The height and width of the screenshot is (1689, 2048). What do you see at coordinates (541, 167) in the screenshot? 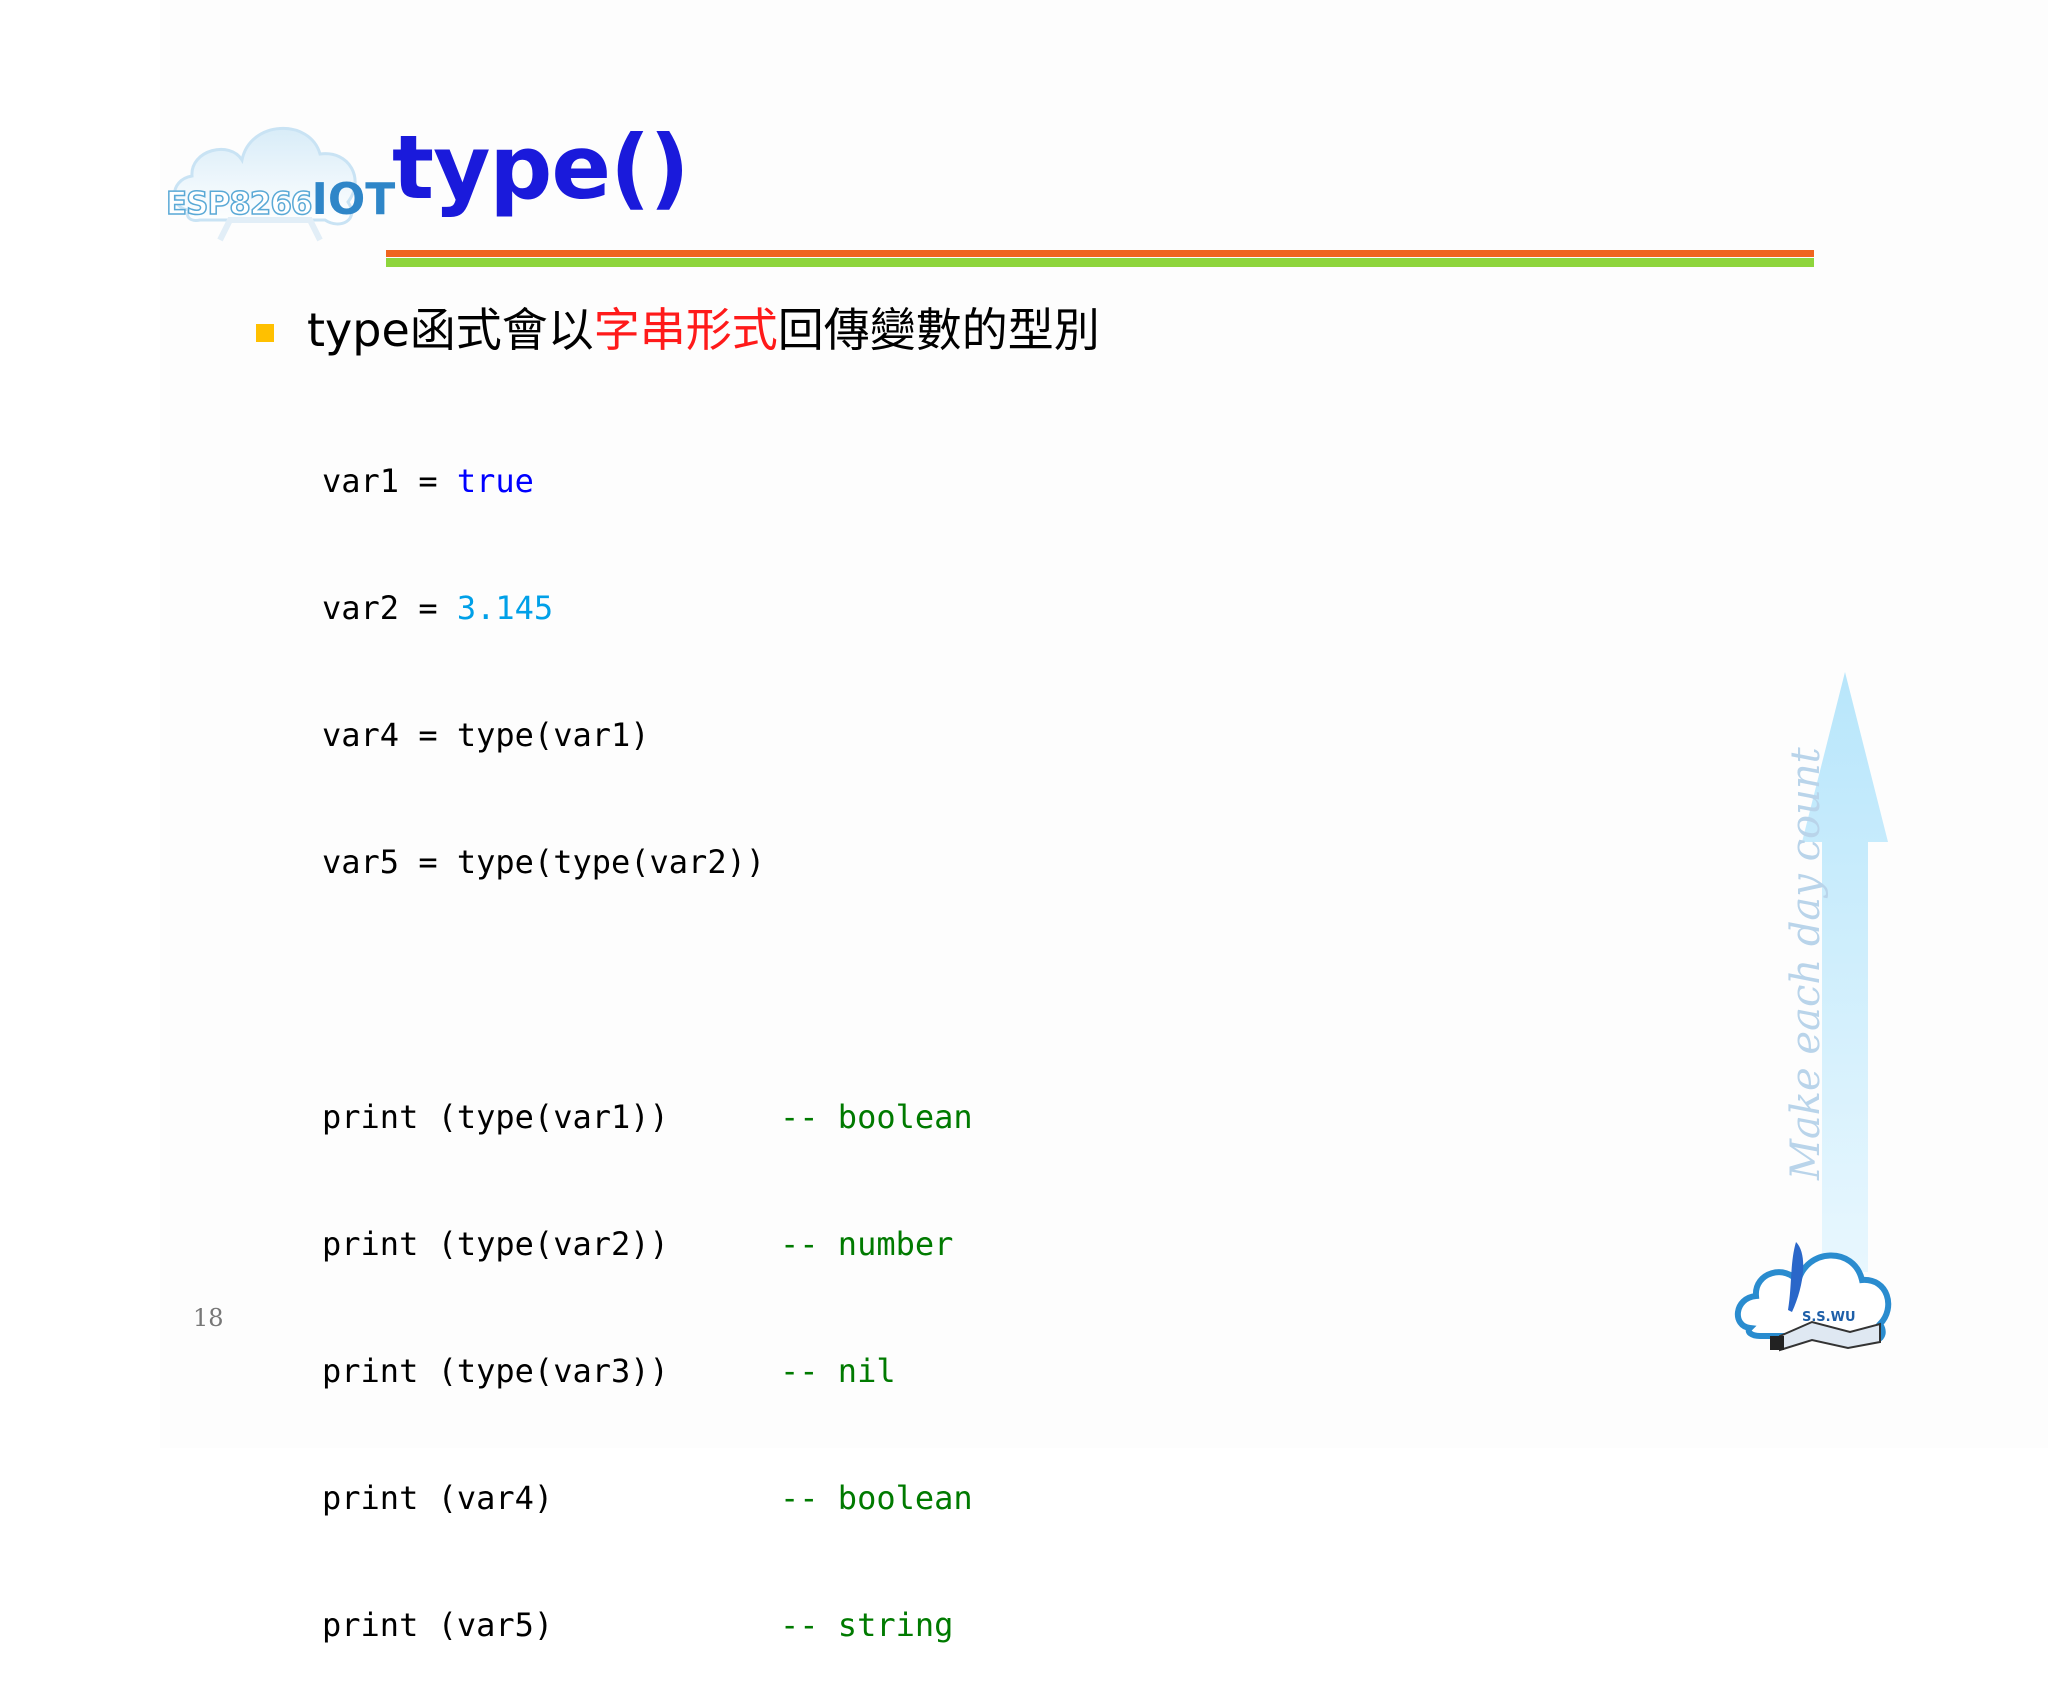
I see `slide-title: type()` at bounding box center [541, 167].